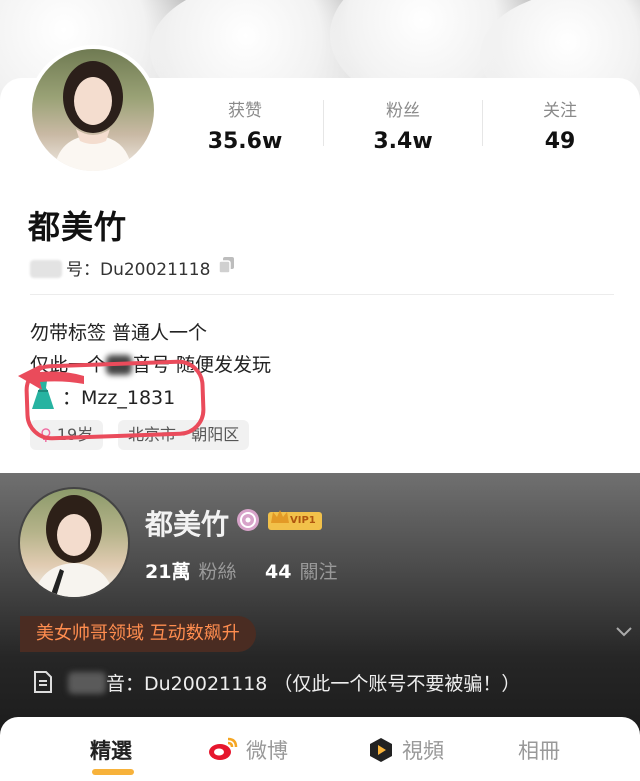 This screenshot has height=781, width=640. I want to click on following-stat: 44 關注, so click(301, 570).